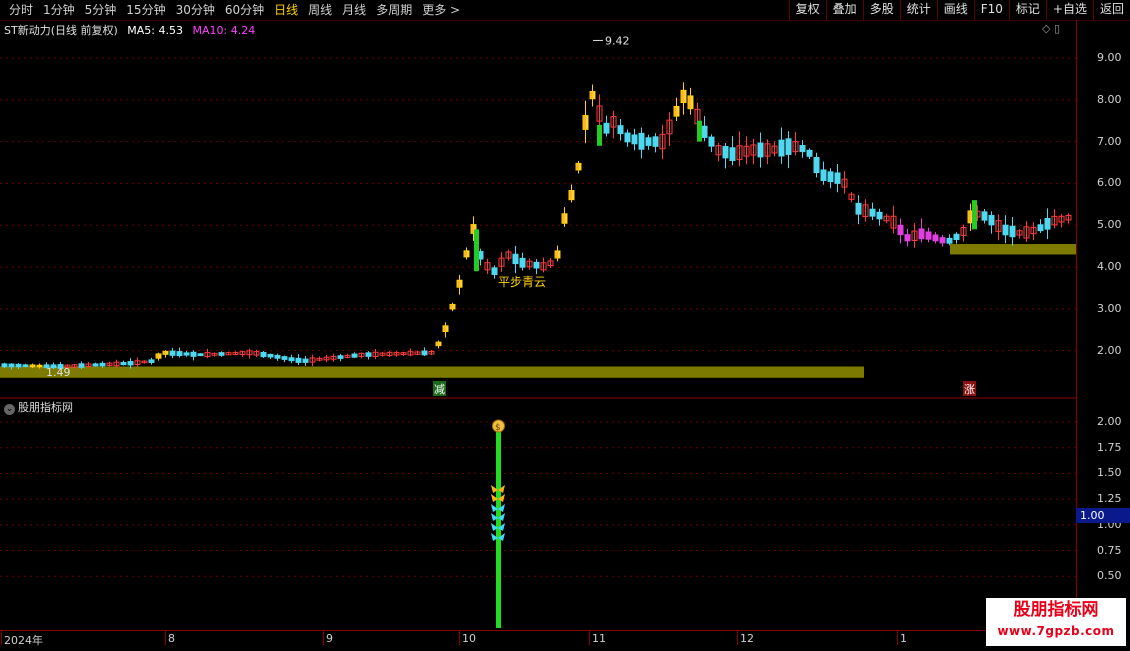 The image size is (1130, 651). I want to click on period-tab-10: 更多 >, so click(441, 10).